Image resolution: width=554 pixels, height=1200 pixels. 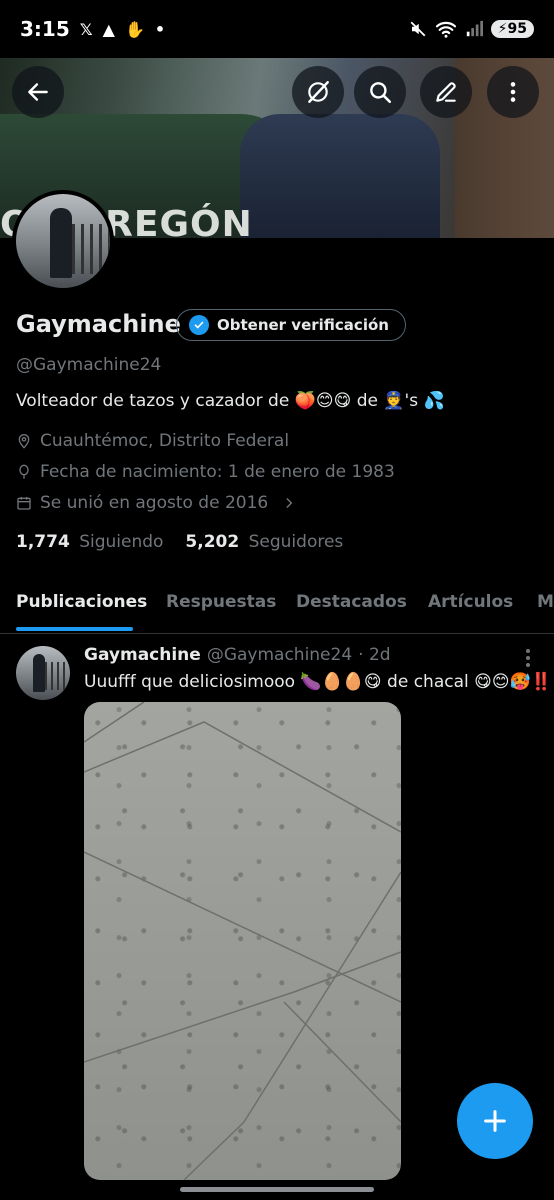 I want to click on mute-icon, so click(x=418, y=29).